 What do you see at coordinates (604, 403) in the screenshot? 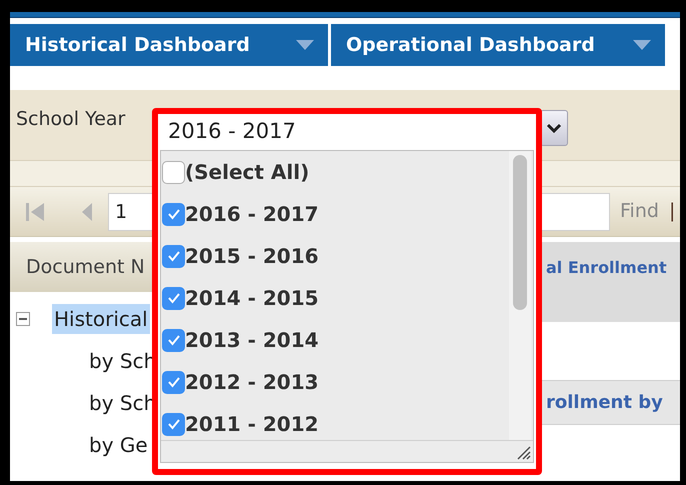
I see `section-heading: rollment by` at bounding box center [604, 403].